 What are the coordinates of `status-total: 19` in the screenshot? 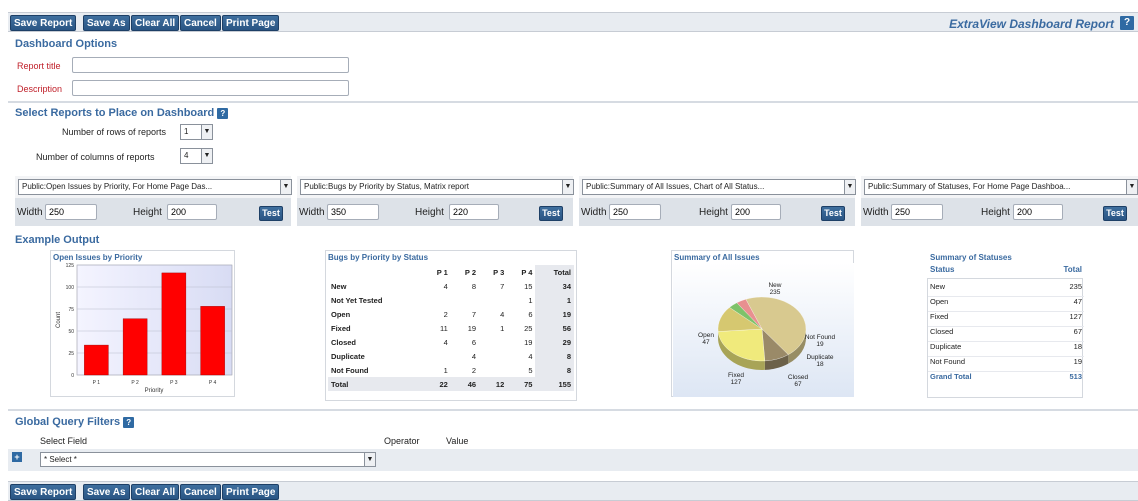 It's located at (1078, 361).